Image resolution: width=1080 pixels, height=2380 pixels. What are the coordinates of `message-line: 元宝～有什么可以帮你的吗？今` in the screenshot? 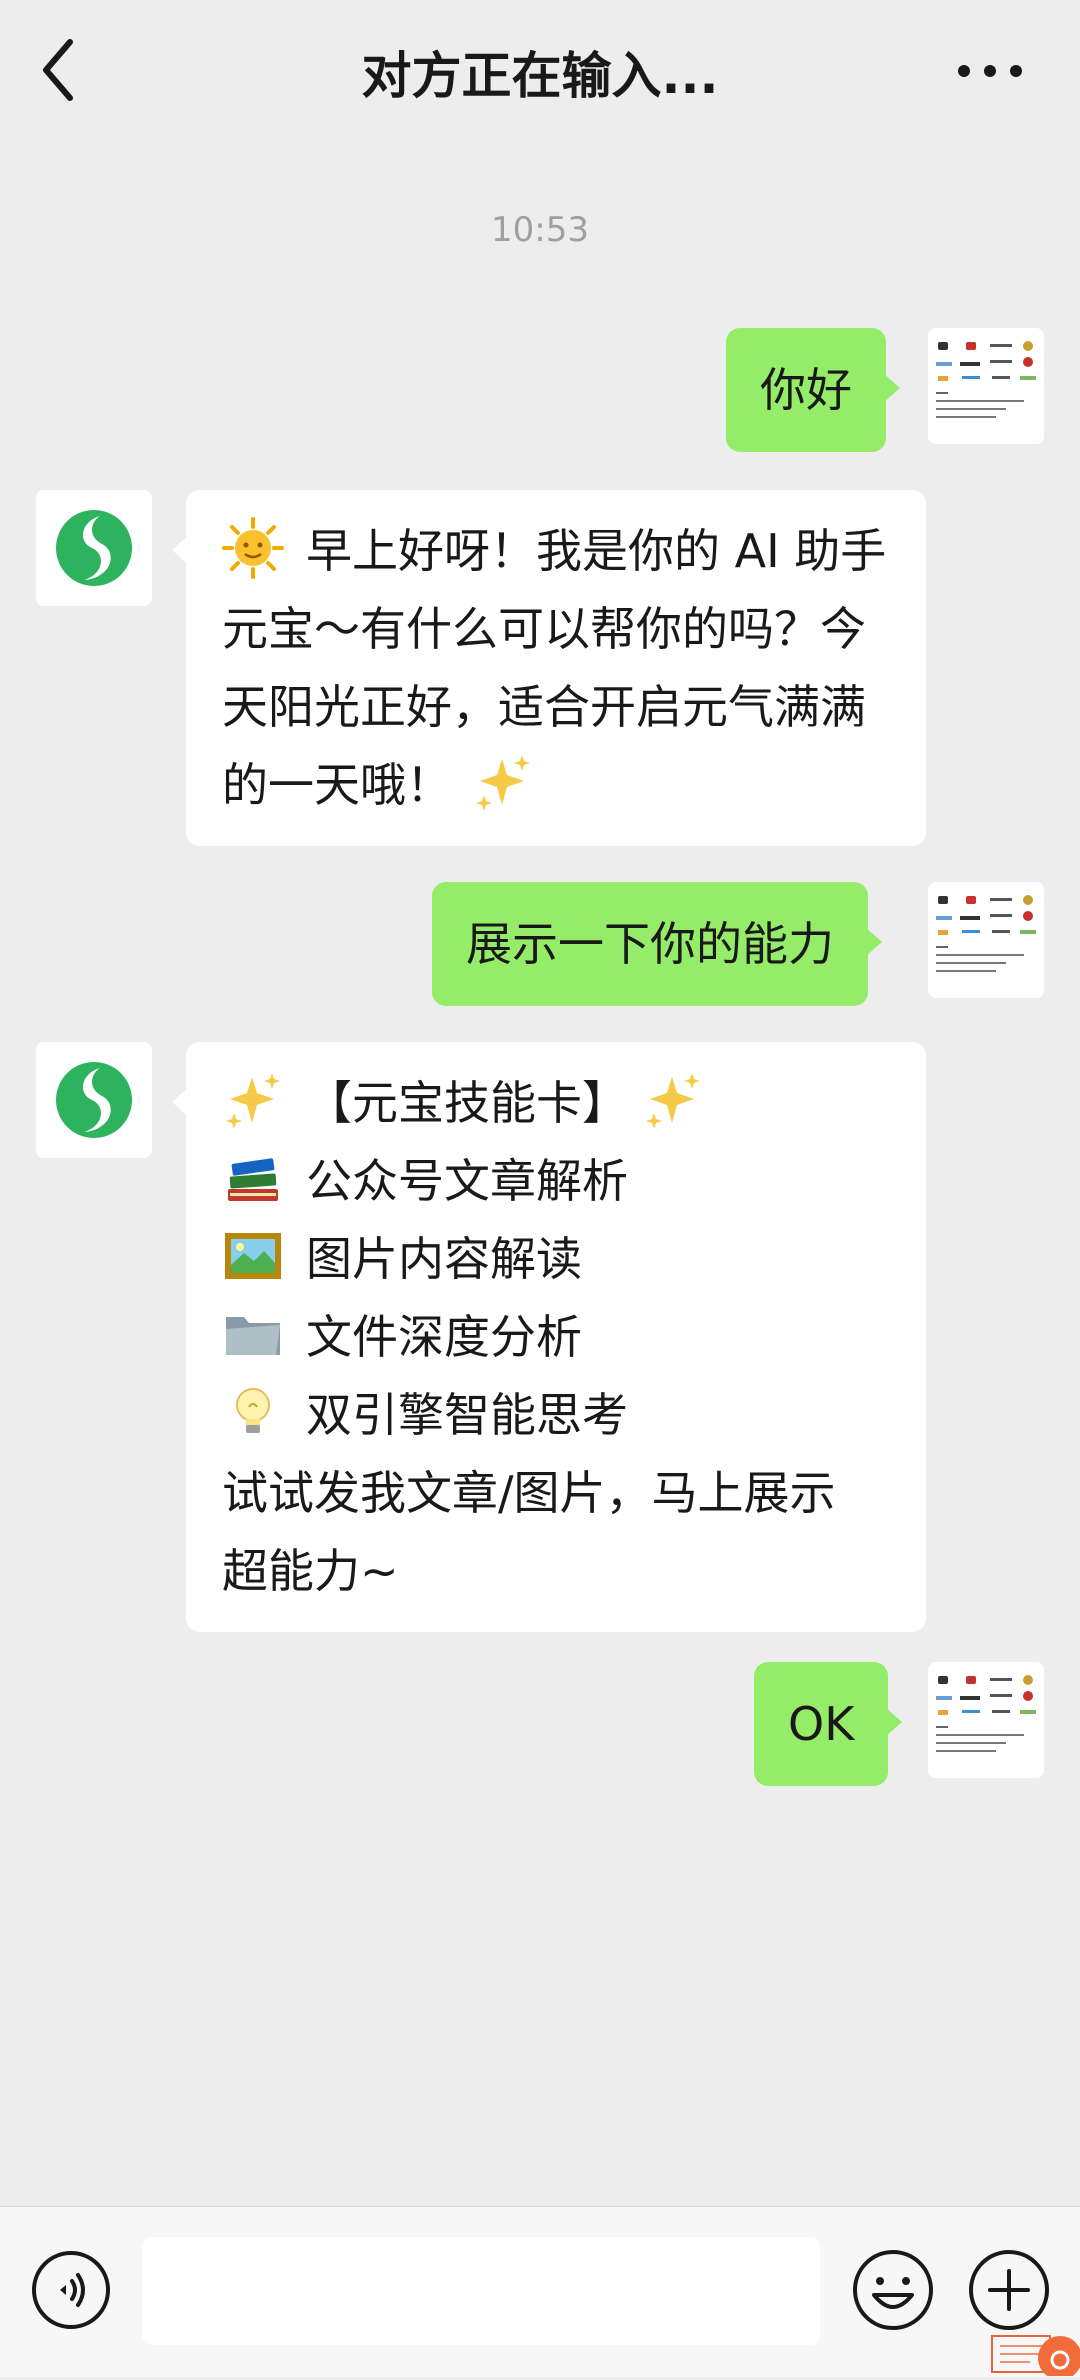 It's located at (544, 629).